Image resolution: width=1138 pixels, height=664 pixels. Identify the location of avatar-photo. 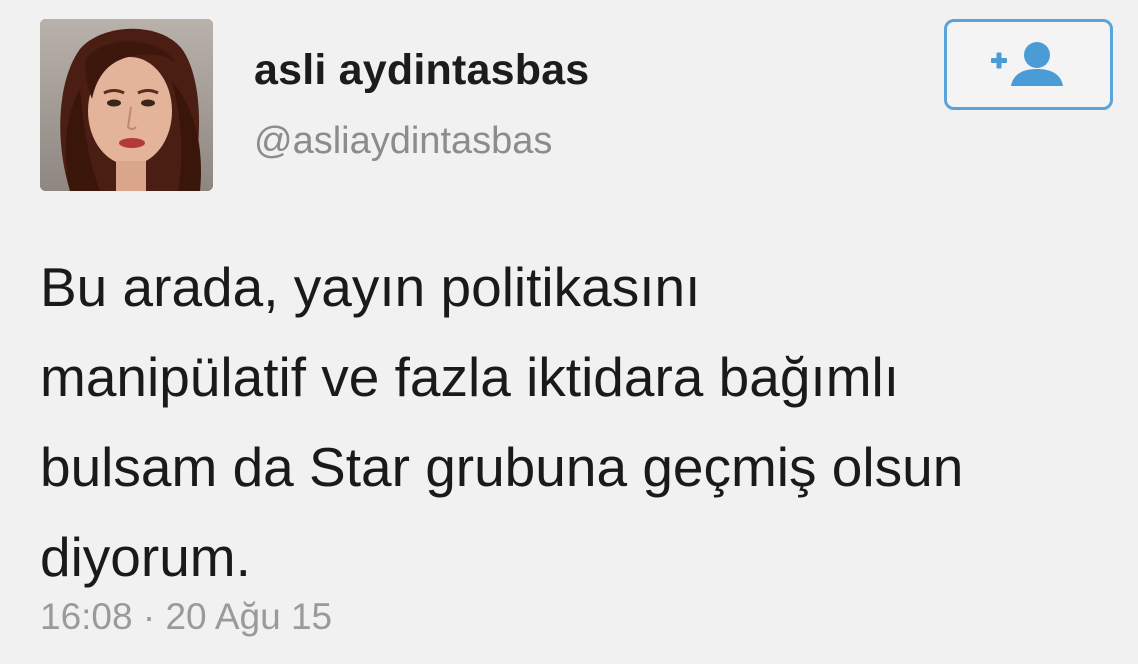
(126, 105).